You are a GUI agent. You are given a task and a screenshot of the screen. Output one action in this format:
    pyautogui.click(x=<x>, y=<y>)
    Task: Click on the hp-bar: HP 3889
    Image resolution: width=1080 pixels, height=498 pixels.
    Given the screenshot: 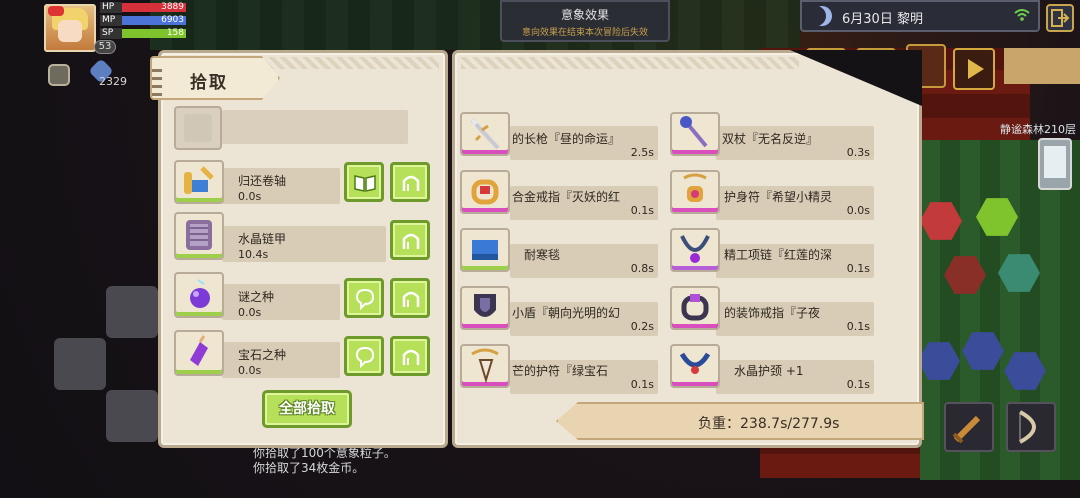 What is the action you would take?
    pyautogui.click(x=143, y=7)
    